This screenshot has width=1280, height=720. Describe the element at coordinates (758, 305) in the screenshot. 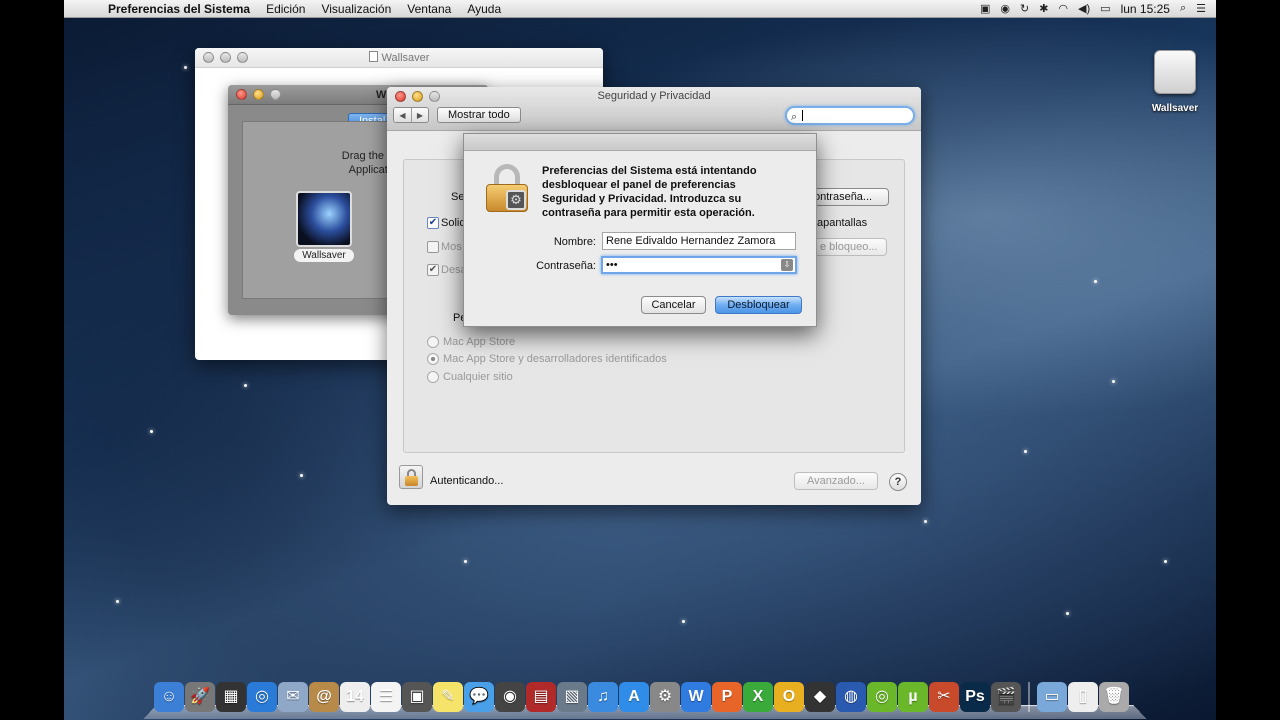

I see `unlock-button: Desbloquear` at that location.